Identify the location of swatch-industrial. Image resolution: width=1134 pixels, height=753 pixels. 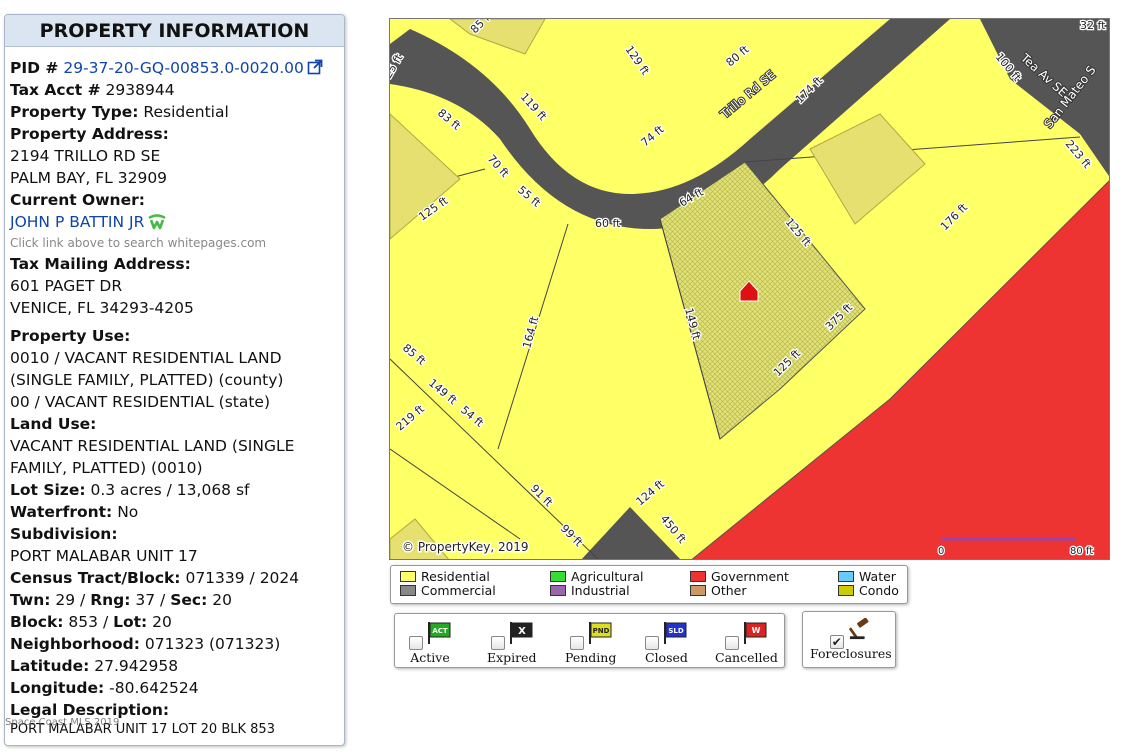
(558, 590).